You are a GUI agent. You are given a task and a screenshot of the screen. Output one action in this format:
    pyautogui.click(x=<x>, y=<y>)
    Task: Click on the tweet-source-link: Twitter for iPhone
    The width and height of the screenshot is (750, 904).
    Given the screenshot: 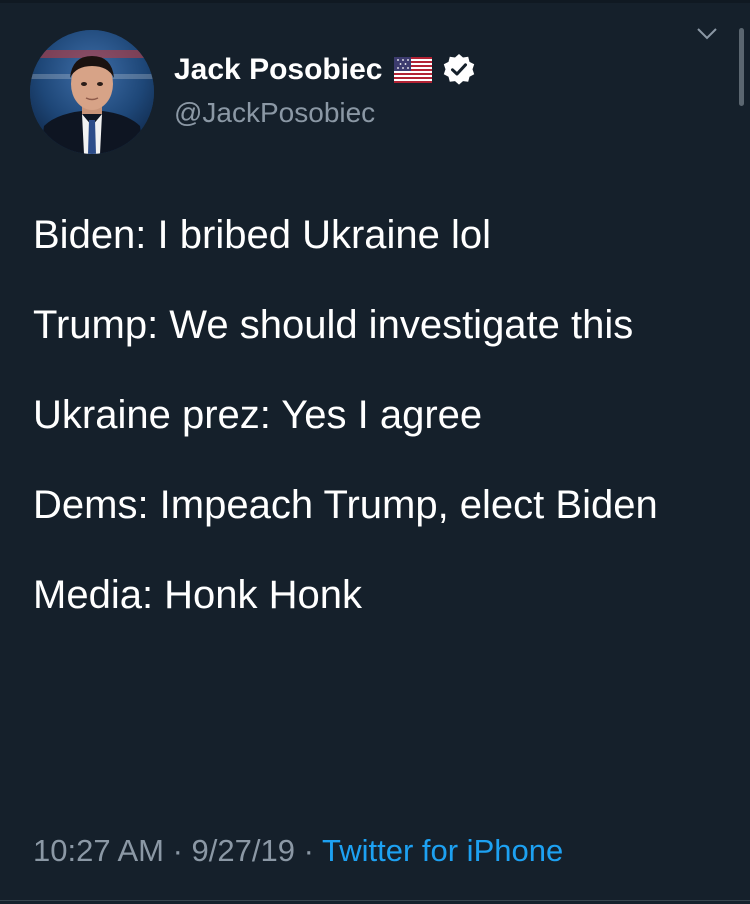 What is the action you would take?
    pyautogui.click(x=442, y=850)
    